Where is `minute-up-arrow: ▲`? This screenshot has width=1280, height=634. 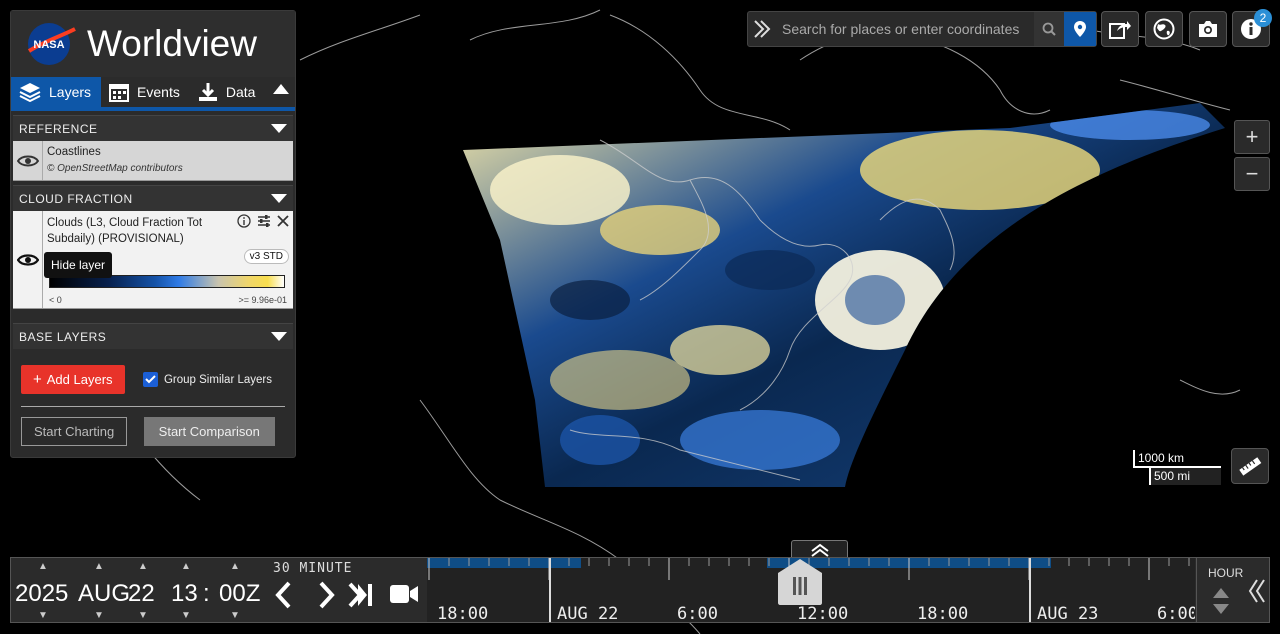 minute-up-arrow: ▲ is located at coordinates (235, 566).